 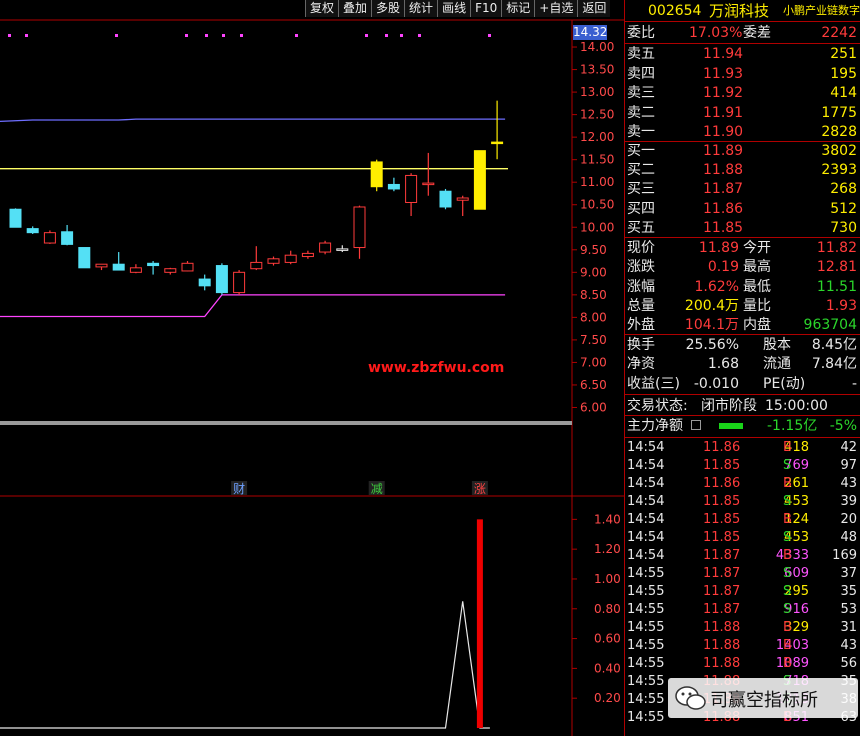 What do you see at coordinates (848, 663) in the screenshot?
I see `tick-count: 56` at bounding box center [848, 663].